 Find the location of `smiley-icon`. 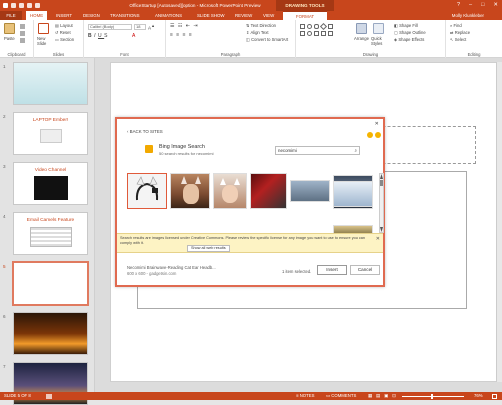

smiley-icon is located at coordinates (370, 135).